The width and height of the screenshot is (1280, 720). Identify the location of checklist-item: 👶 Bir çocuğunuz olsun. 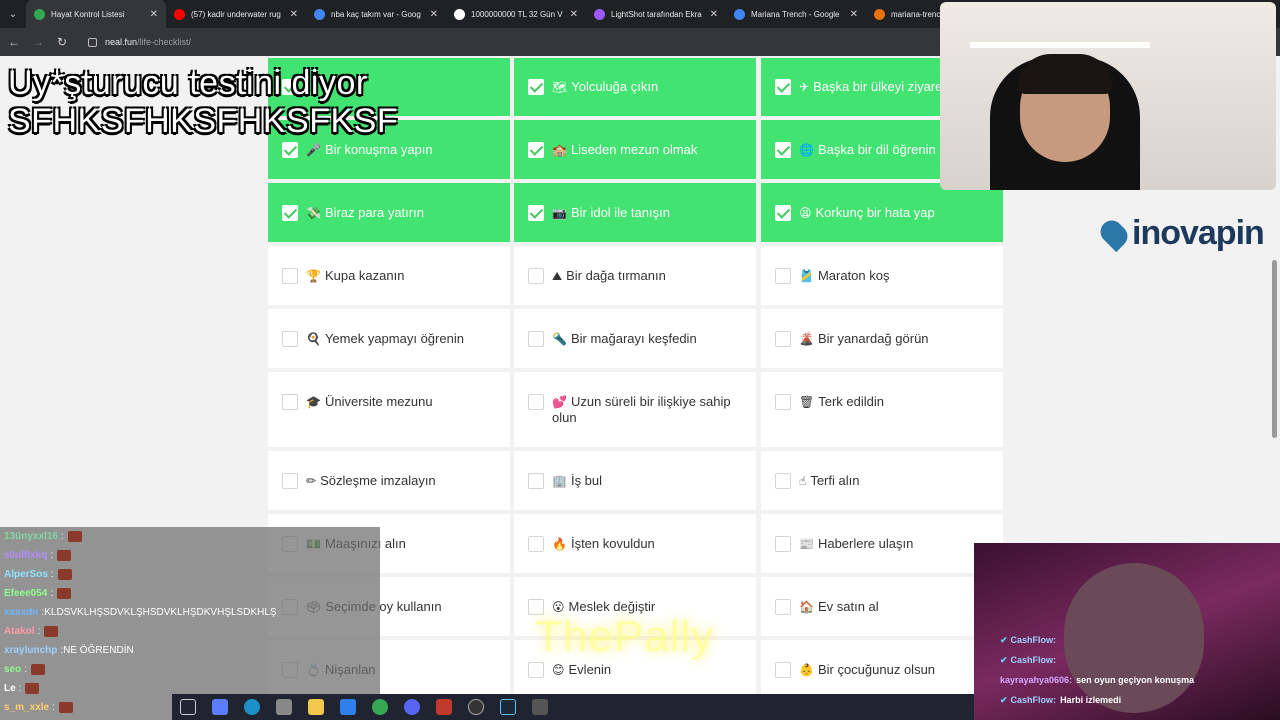
(882, 669).